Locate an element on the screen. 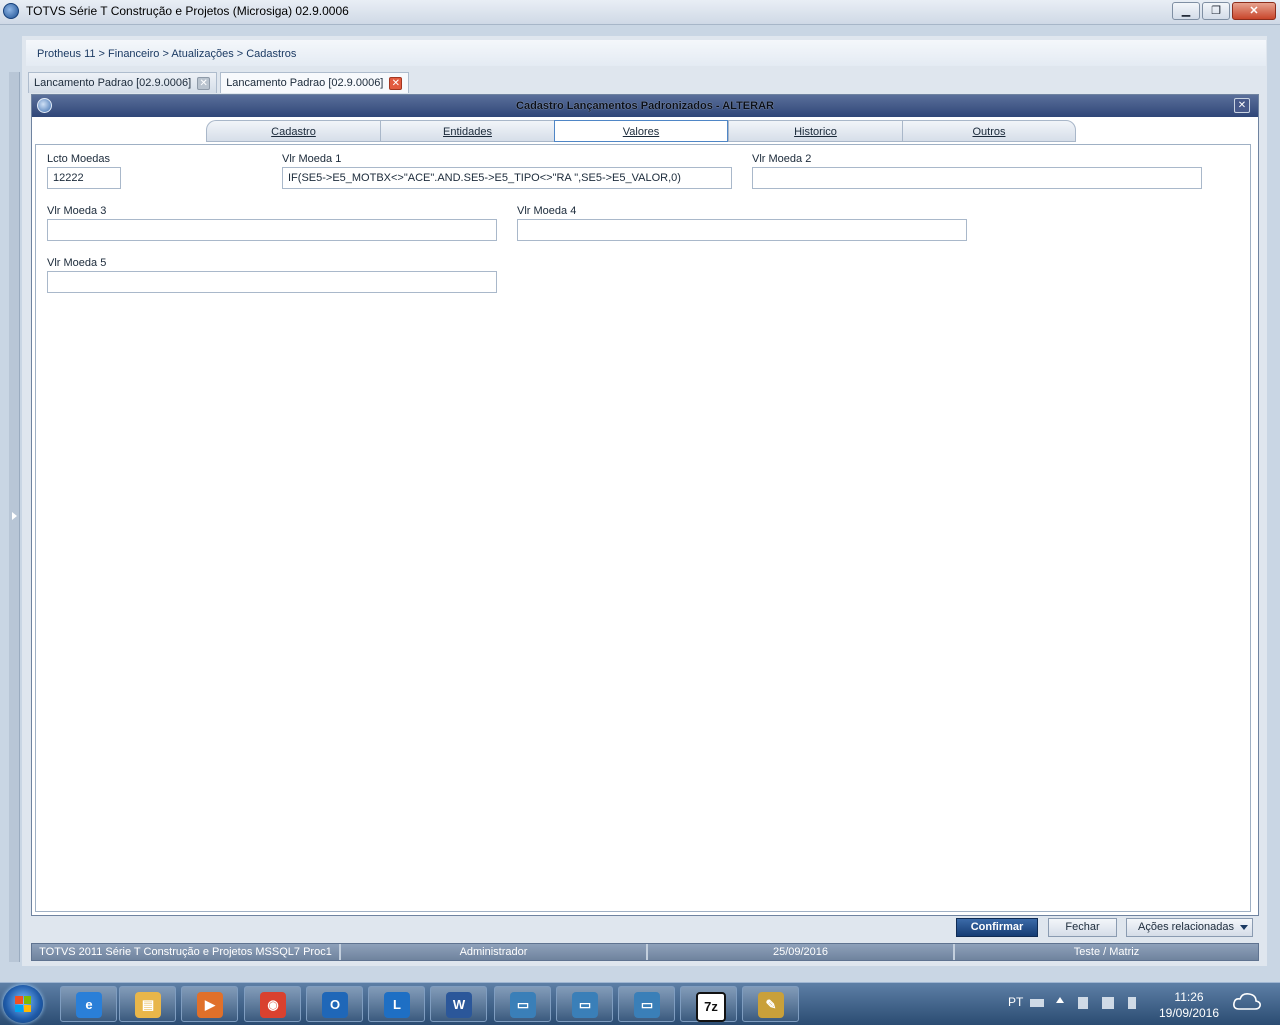  window-close-button: ✕ is located at coordinates (1254, 11).